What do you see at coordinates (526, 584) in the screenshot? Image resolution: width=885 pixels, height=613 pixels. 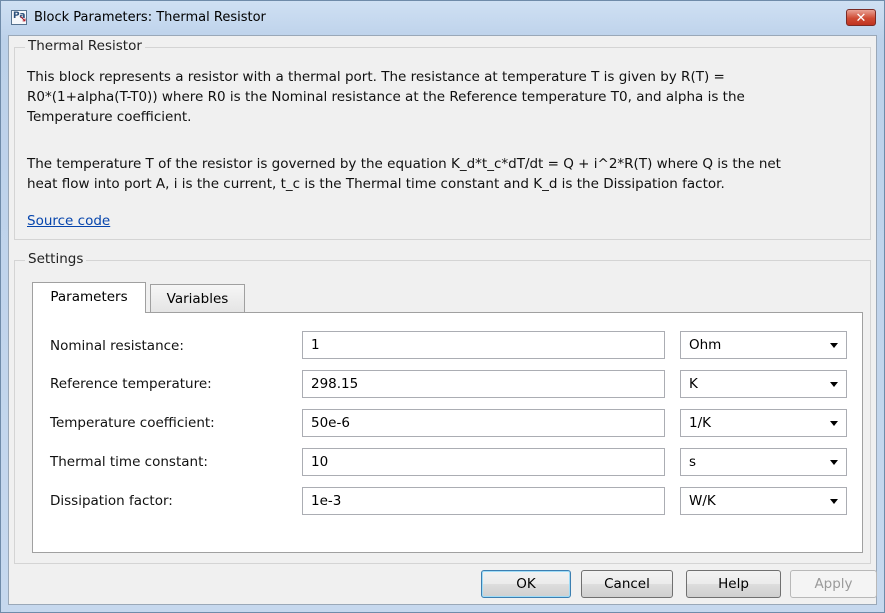 I see `ok-button: OK` at bounding box center [526, 584].